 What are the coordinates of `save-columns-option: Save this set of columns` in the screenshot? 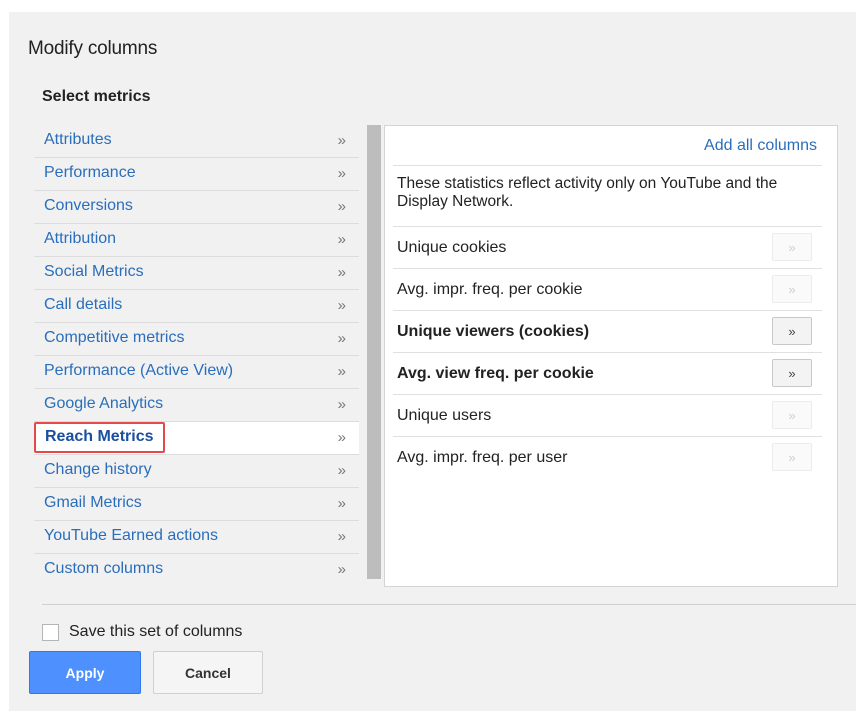 It's located at (142, 632).